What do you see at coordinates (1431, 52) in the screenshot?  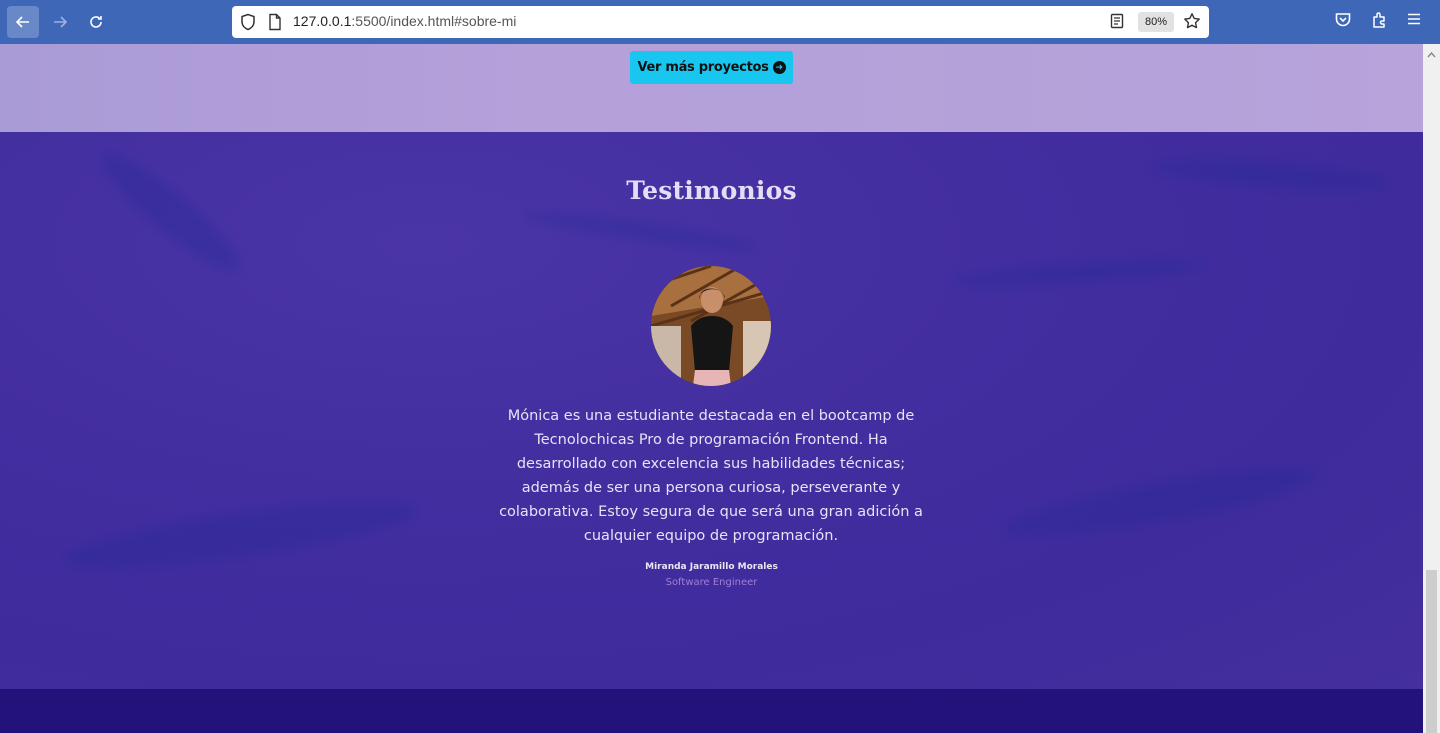 I see `scroll-up-arrow-icon` at bounding box center [1431, 52].